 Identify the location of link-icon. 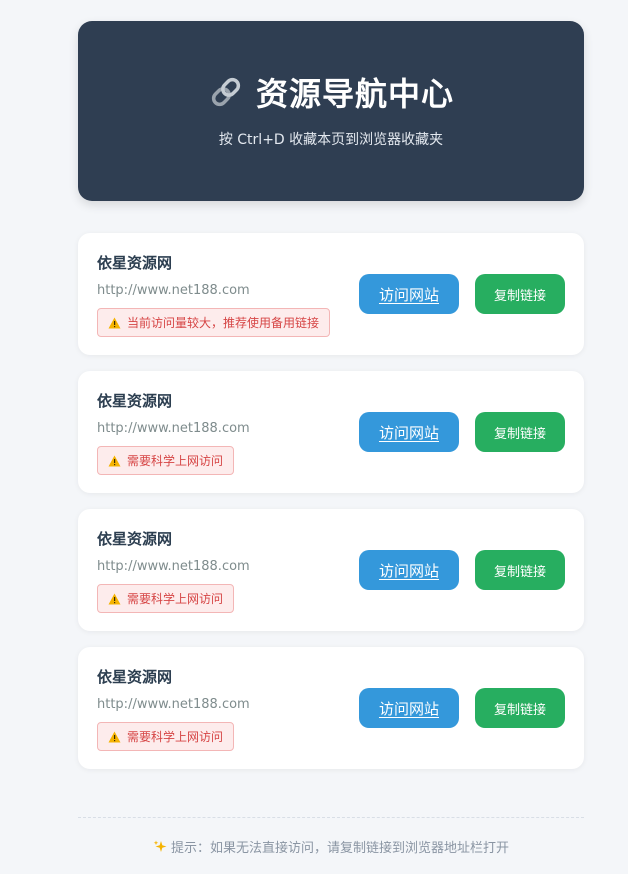
(226, 92).